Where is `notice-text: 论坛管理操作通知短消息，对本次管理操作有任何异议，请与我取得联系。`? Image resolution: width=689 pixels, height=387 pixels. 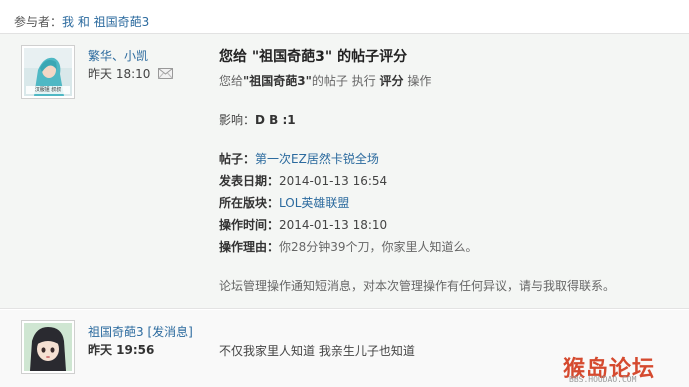 notice-text: 论坛管理操作通知短消息，对本次管理操作有任何异议，请与我取得联系。 is located at coordinates (417, 286).